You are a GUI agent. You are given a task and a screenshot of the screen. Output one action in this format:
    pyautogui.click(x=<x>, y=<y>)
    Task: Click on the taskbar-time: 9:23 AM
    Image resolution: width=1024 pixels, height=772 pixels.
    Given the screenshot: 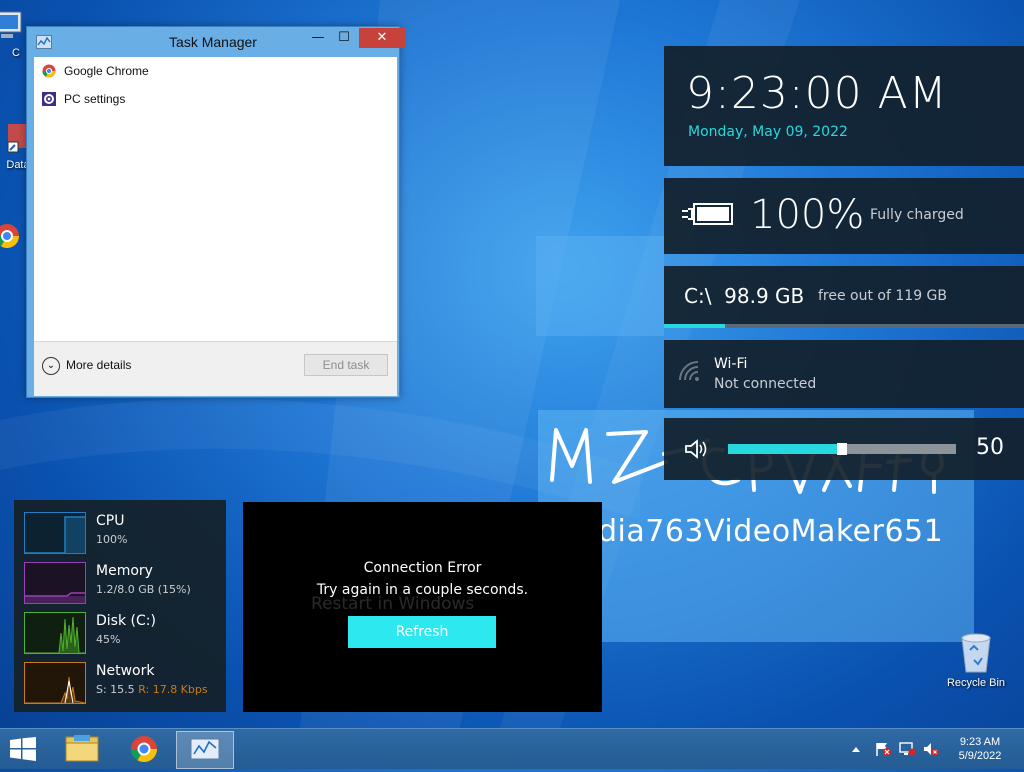 What is the action you would take?
    pyautogui.click(x=980, y=742)
    